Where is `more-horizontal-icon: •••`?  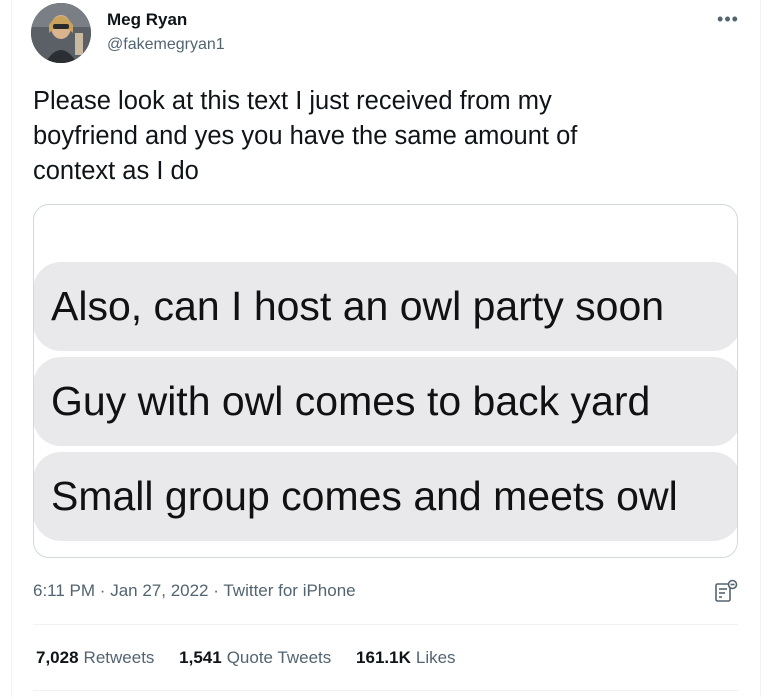
more-horizontal-icon: ••• is located at coordinates (728, 19).